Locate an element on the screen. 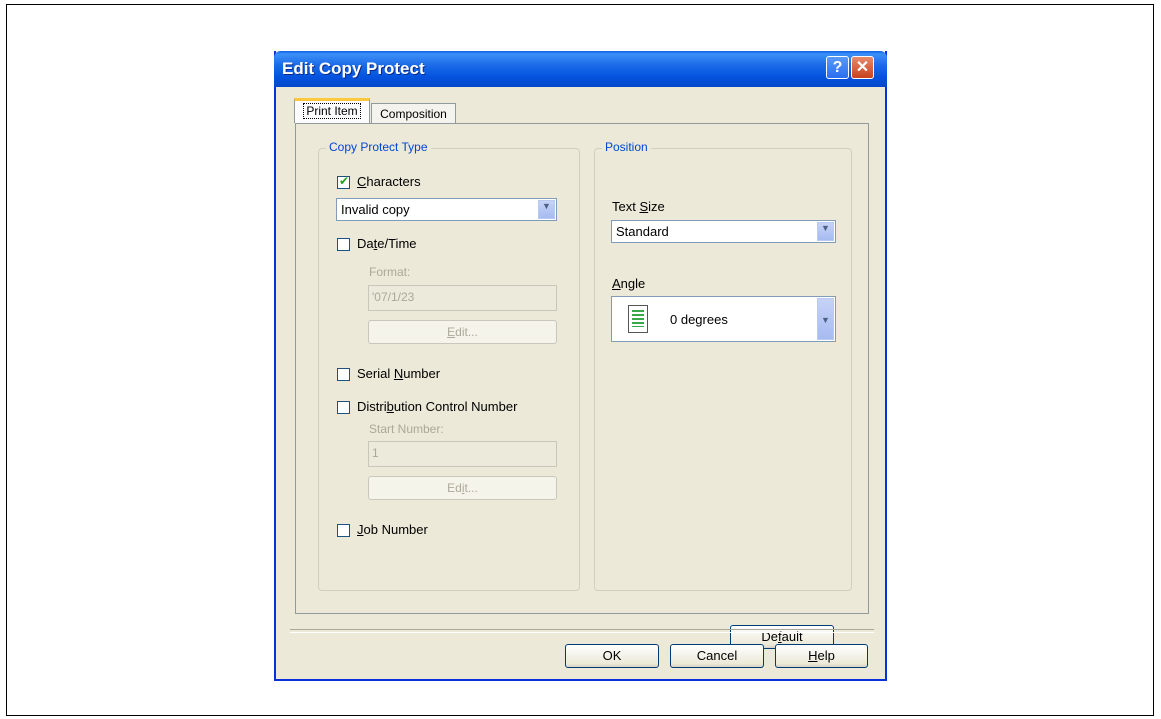 The width and height of the screenshot is (1161, 719). start-number-label: Start Number: is located at coordinates (406, 429).